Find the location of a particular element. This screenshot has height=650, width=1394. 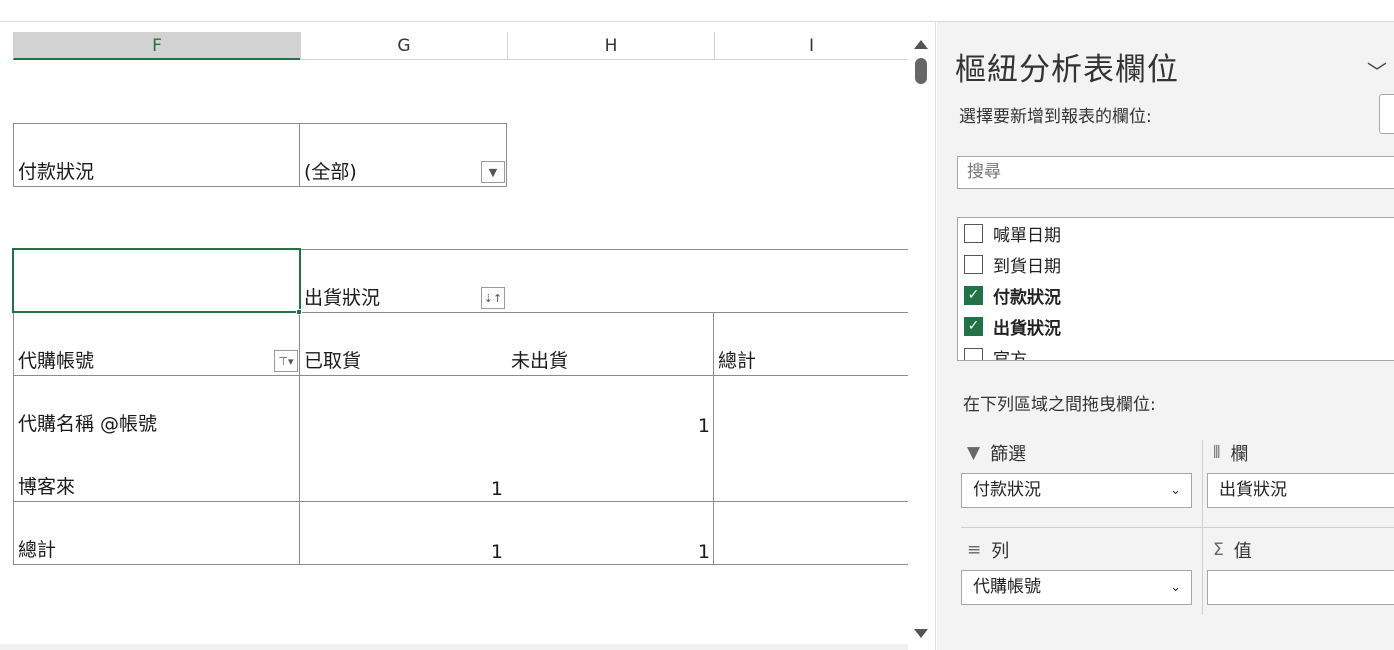

field-list: 喊單日期 到貨日期 ✓ 付款狀況 ✓ 出貨狀況 官方 is located at coordinates (1175, 289).